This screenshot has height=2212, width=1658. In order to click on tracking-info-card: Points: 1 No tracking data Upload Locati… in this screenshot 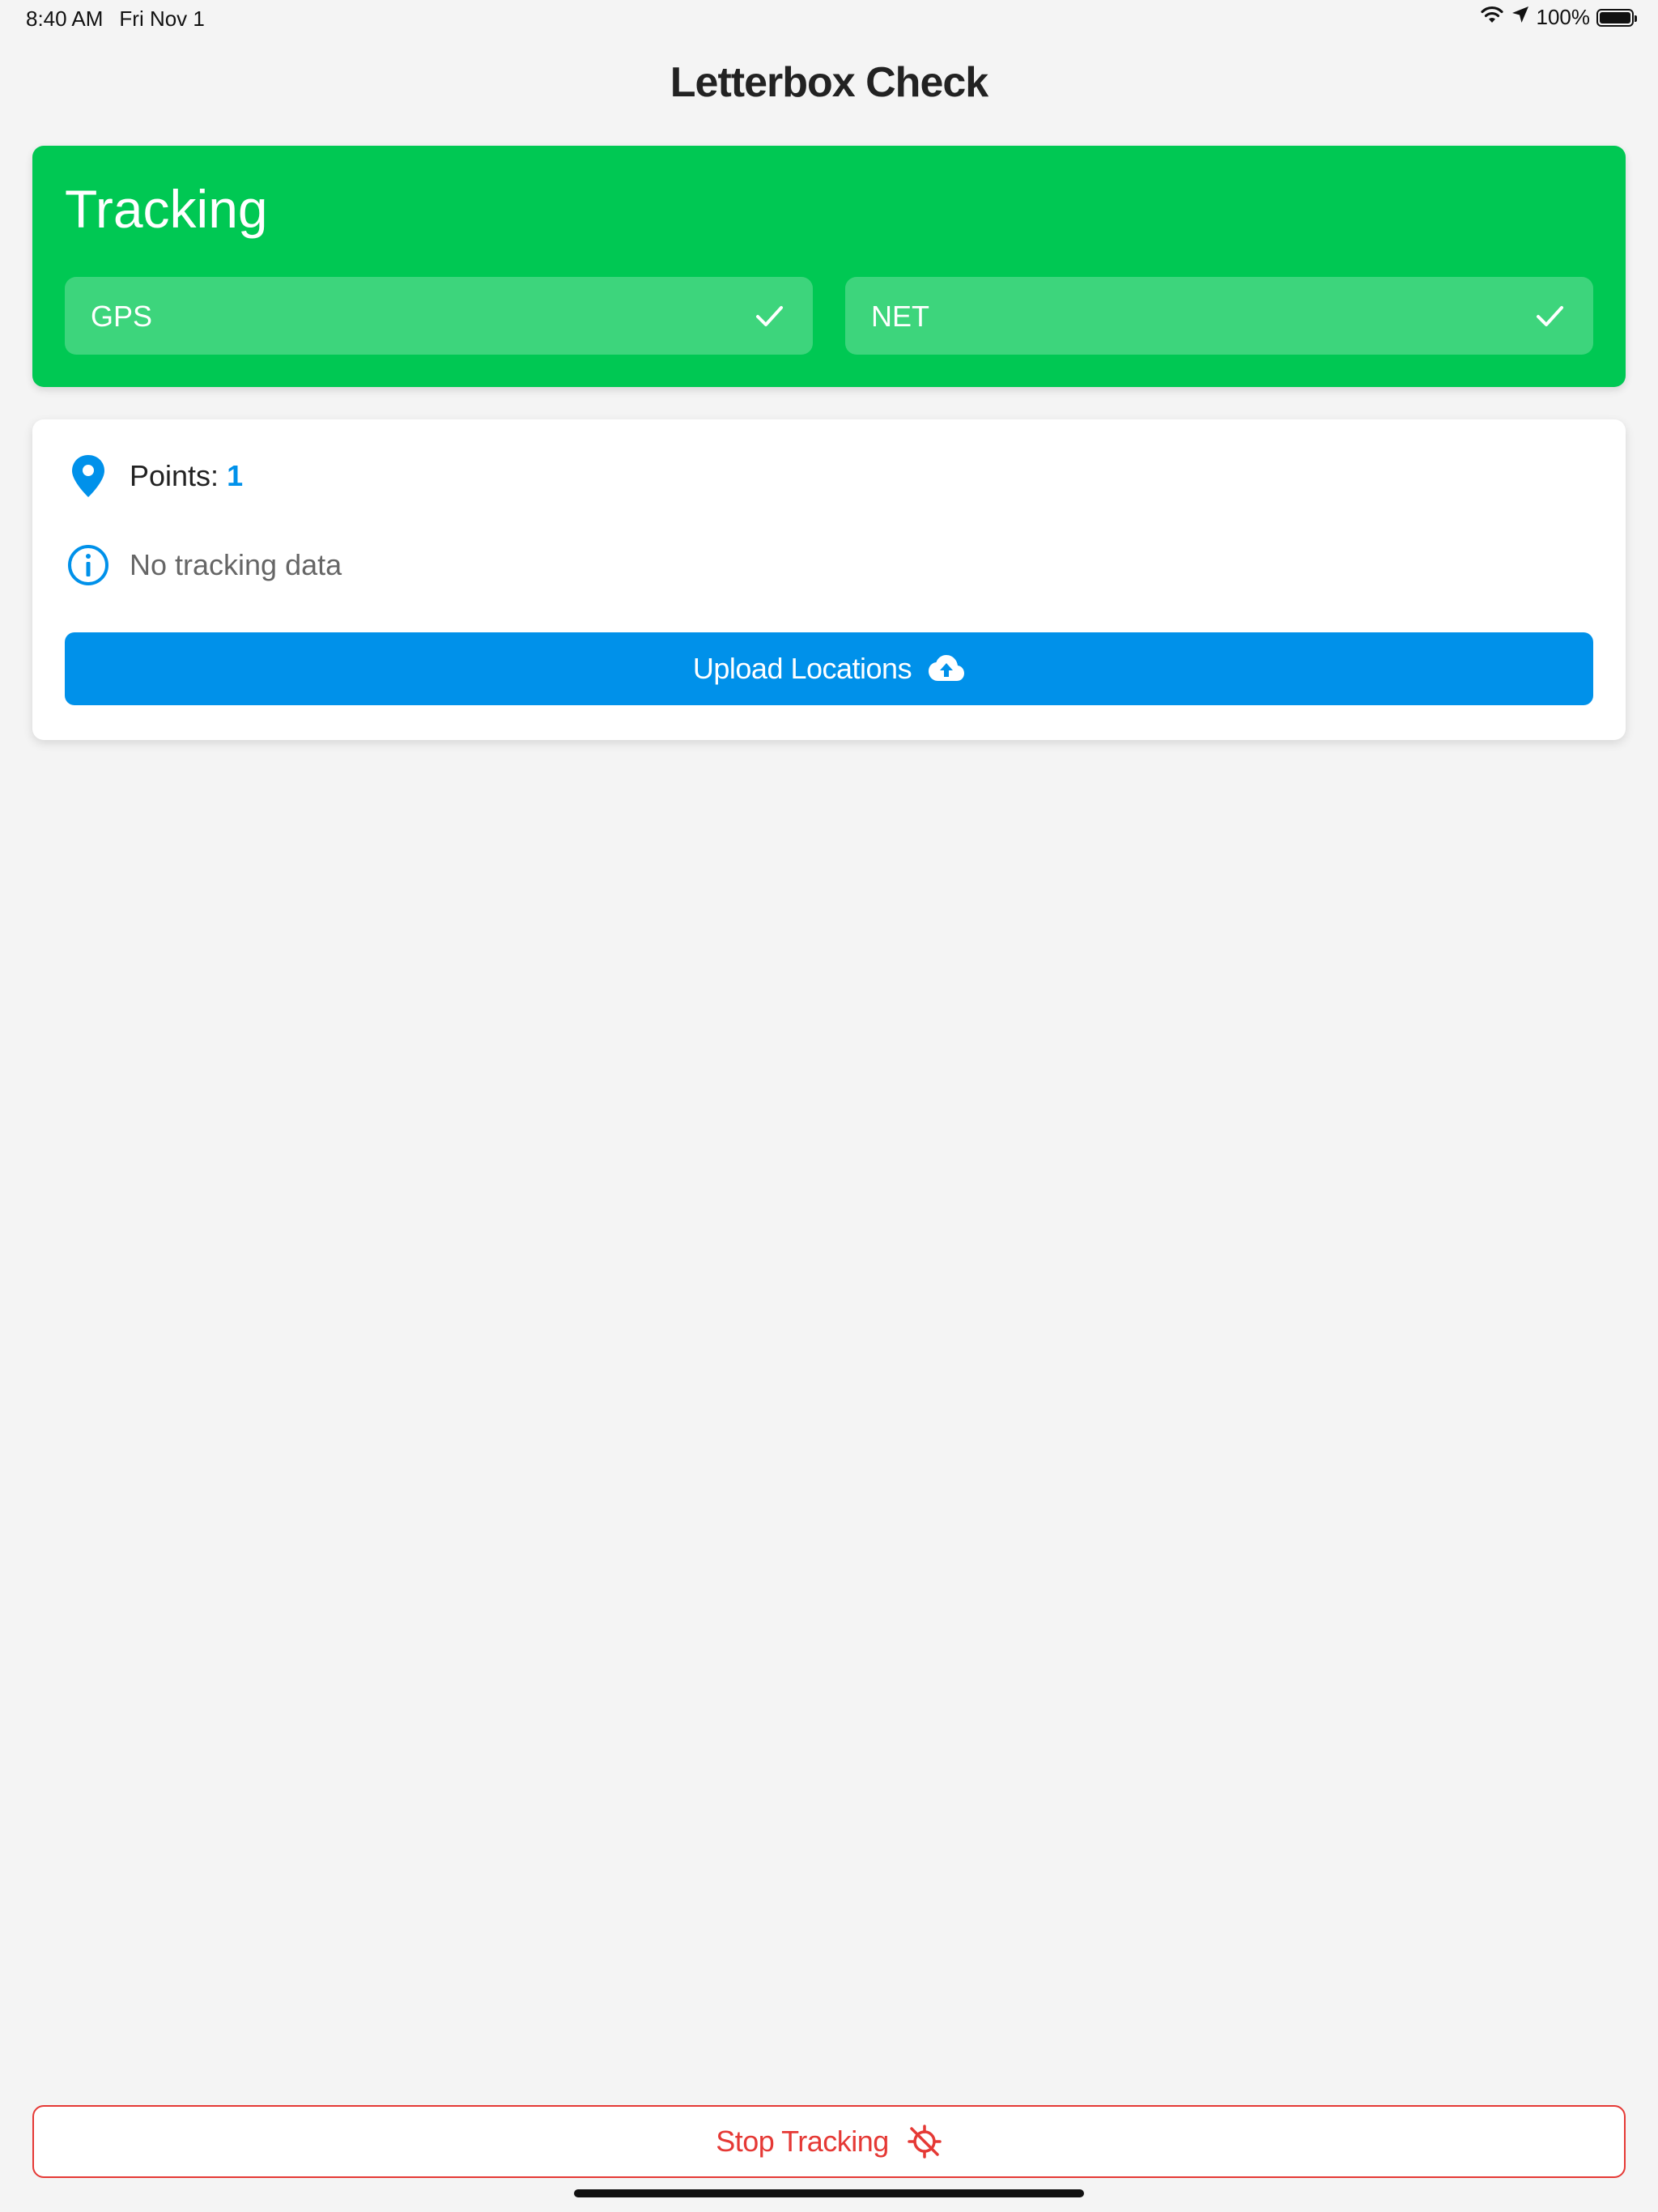, I will do `click(829, 580)`.